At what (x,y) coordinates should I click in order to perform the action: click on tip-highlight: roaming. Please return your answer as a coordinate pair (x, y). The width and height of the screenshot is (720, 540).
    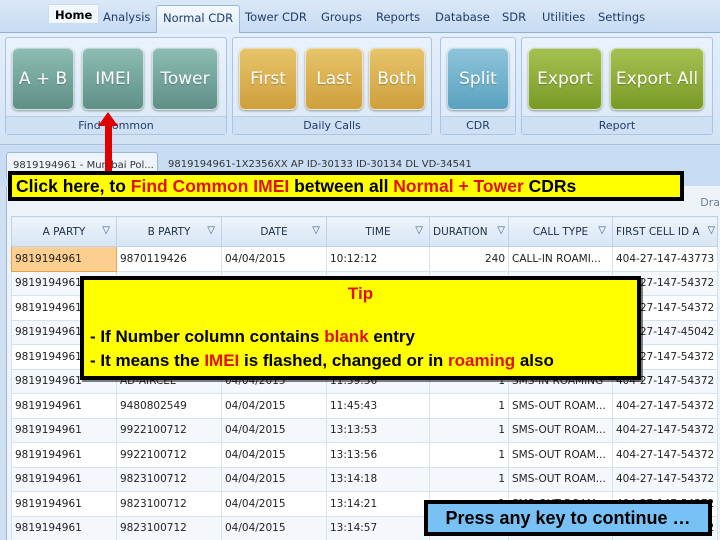
    Looking at the image, I should click on (482, 360).